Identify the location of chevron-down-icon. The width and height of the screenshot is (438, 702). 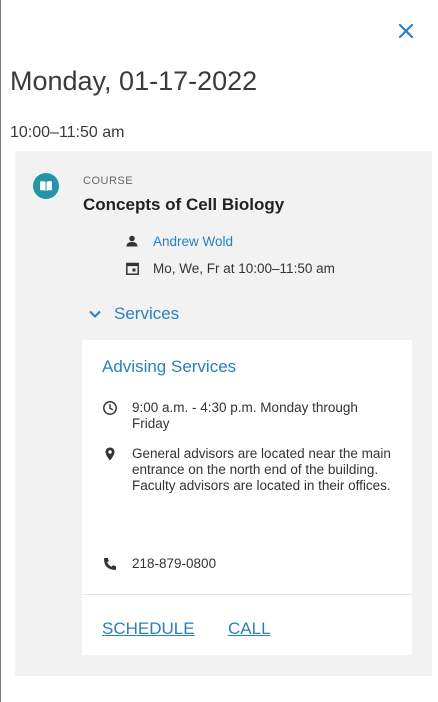
(95, 314).